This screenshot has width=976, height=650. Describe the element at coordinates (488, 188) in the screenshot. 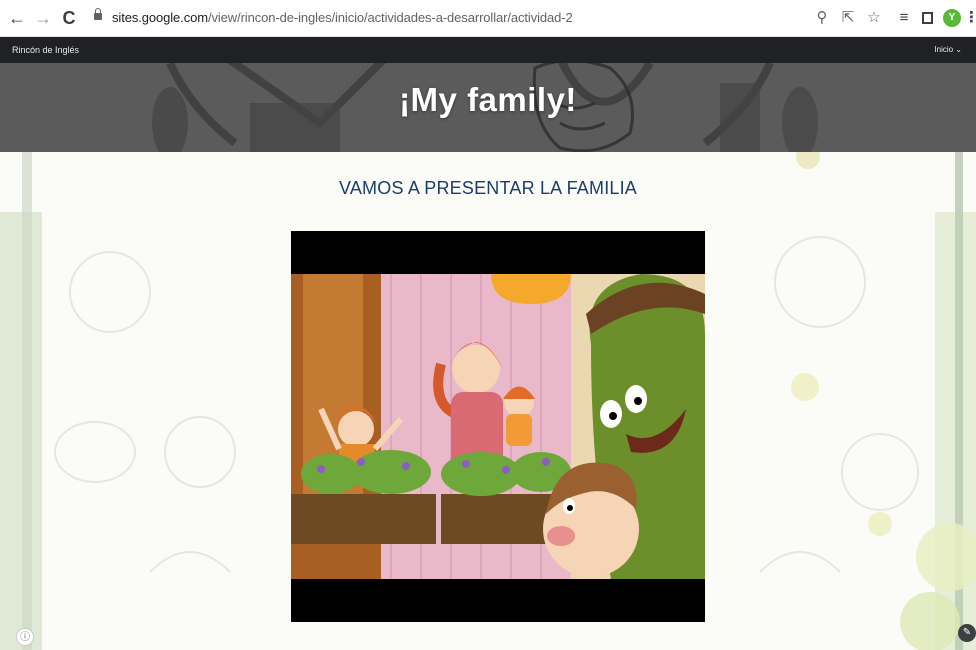

I see `section-heading: VAMOS A PRESENTAR LA FAMILIA` at that location.